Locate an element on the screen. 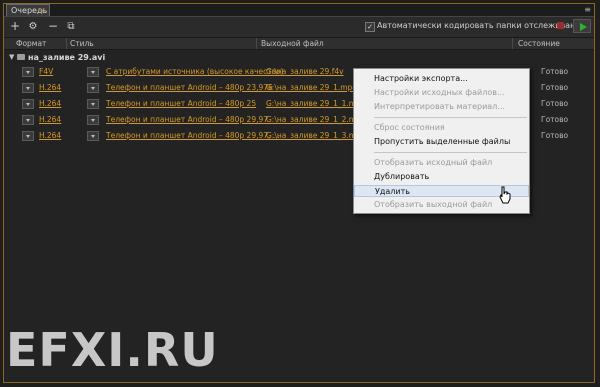  source-group: ▼ на_заливе 29.avi is located at coordinates (299, 57).